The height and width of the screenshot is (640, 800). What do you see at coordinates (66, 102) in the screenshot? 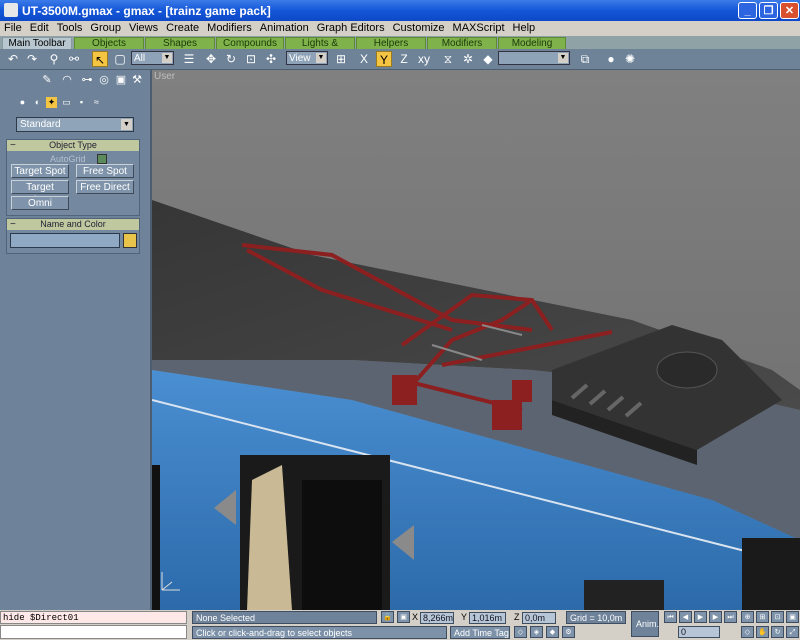
I see `cameras-icon: ▭` at bounding box center [66, 102].